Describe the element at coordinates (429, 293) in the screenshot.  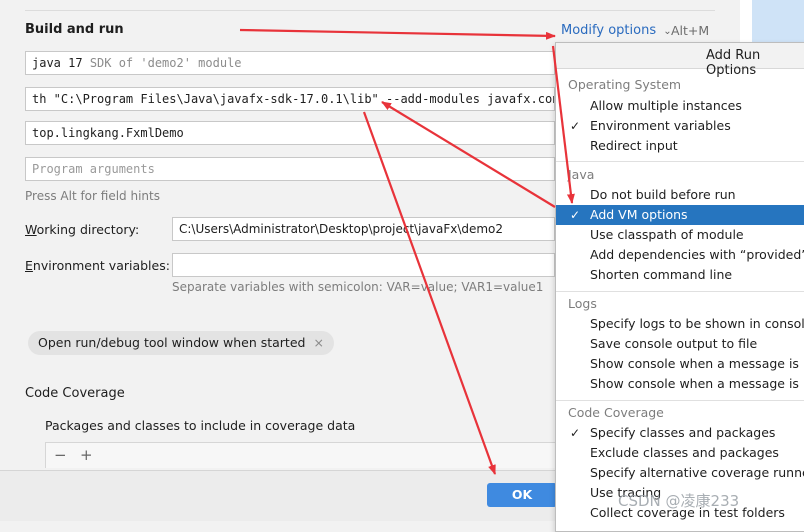
I see `arrow-to-ok` at that location.